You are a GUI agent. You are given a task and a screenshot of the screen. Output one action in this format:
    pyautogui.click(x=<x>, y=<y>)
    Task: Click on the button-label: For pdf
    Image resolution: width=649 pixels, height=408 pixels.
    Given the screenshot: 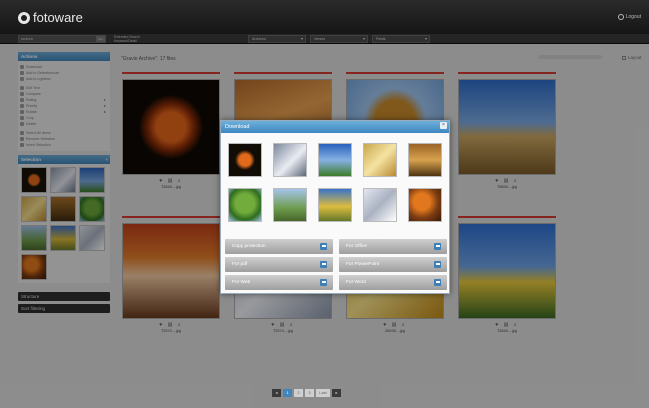 What is the action you would take?
    pyautogui.click(x=240, y=264)
    